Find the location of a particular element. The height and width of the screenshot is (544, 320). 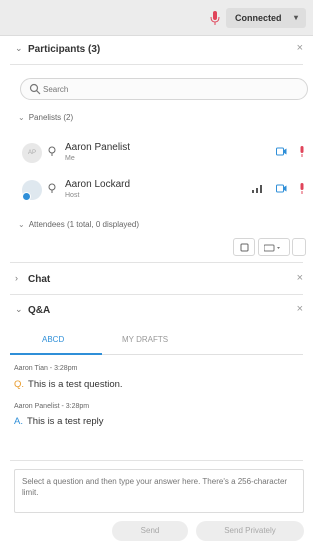

send-button: Send is located at coordinates (150, 531).